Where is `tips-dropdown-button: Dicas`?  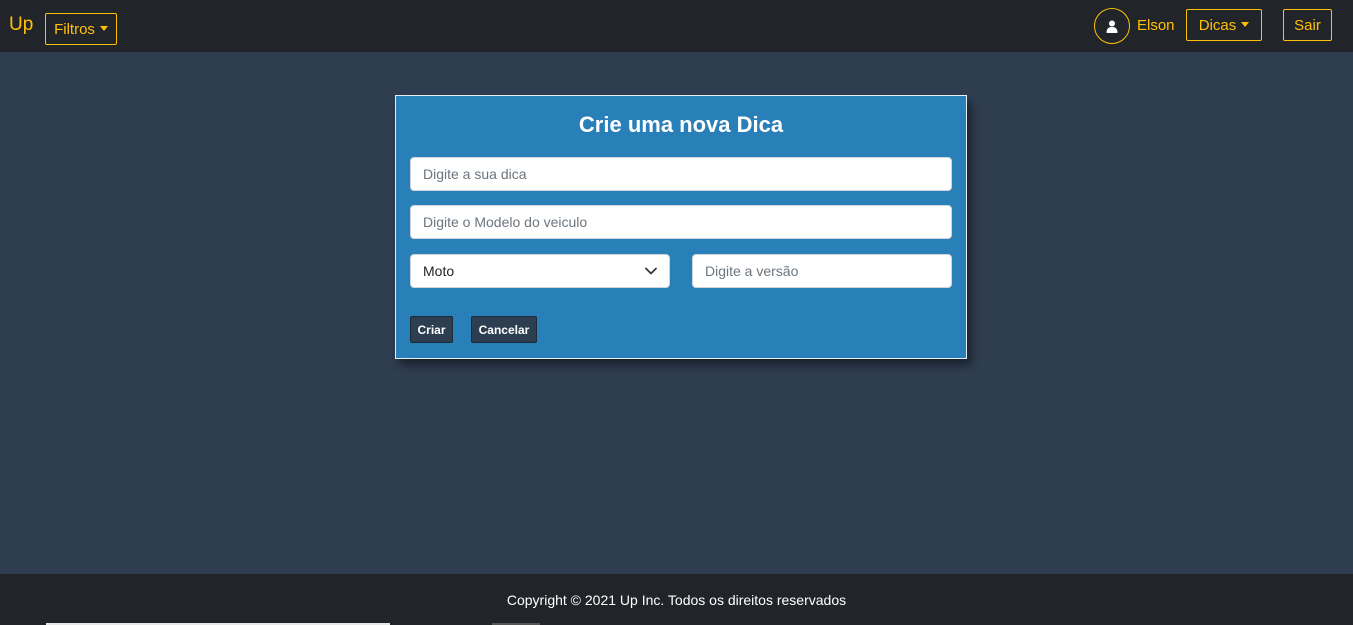 tips-dropdown-button: Dicas is located at coordinates (1224, 25).